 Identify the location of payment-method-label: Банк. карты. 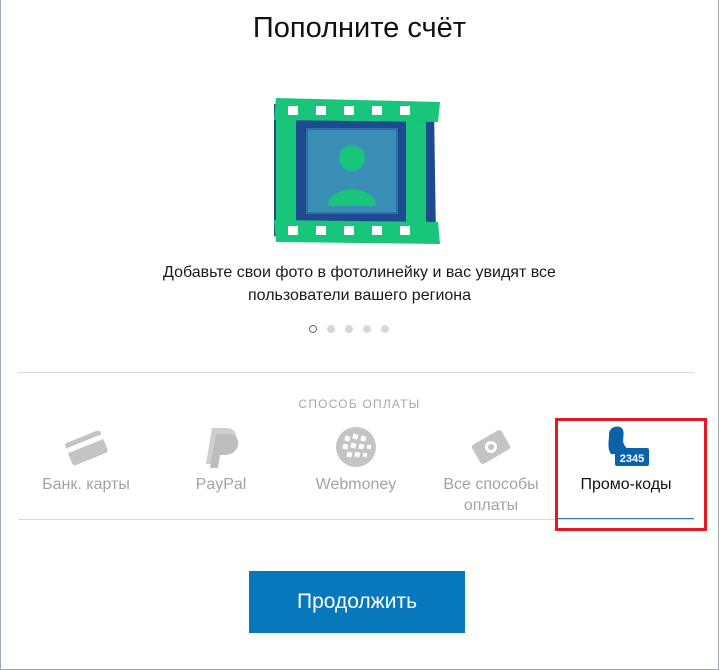
(86, 484).